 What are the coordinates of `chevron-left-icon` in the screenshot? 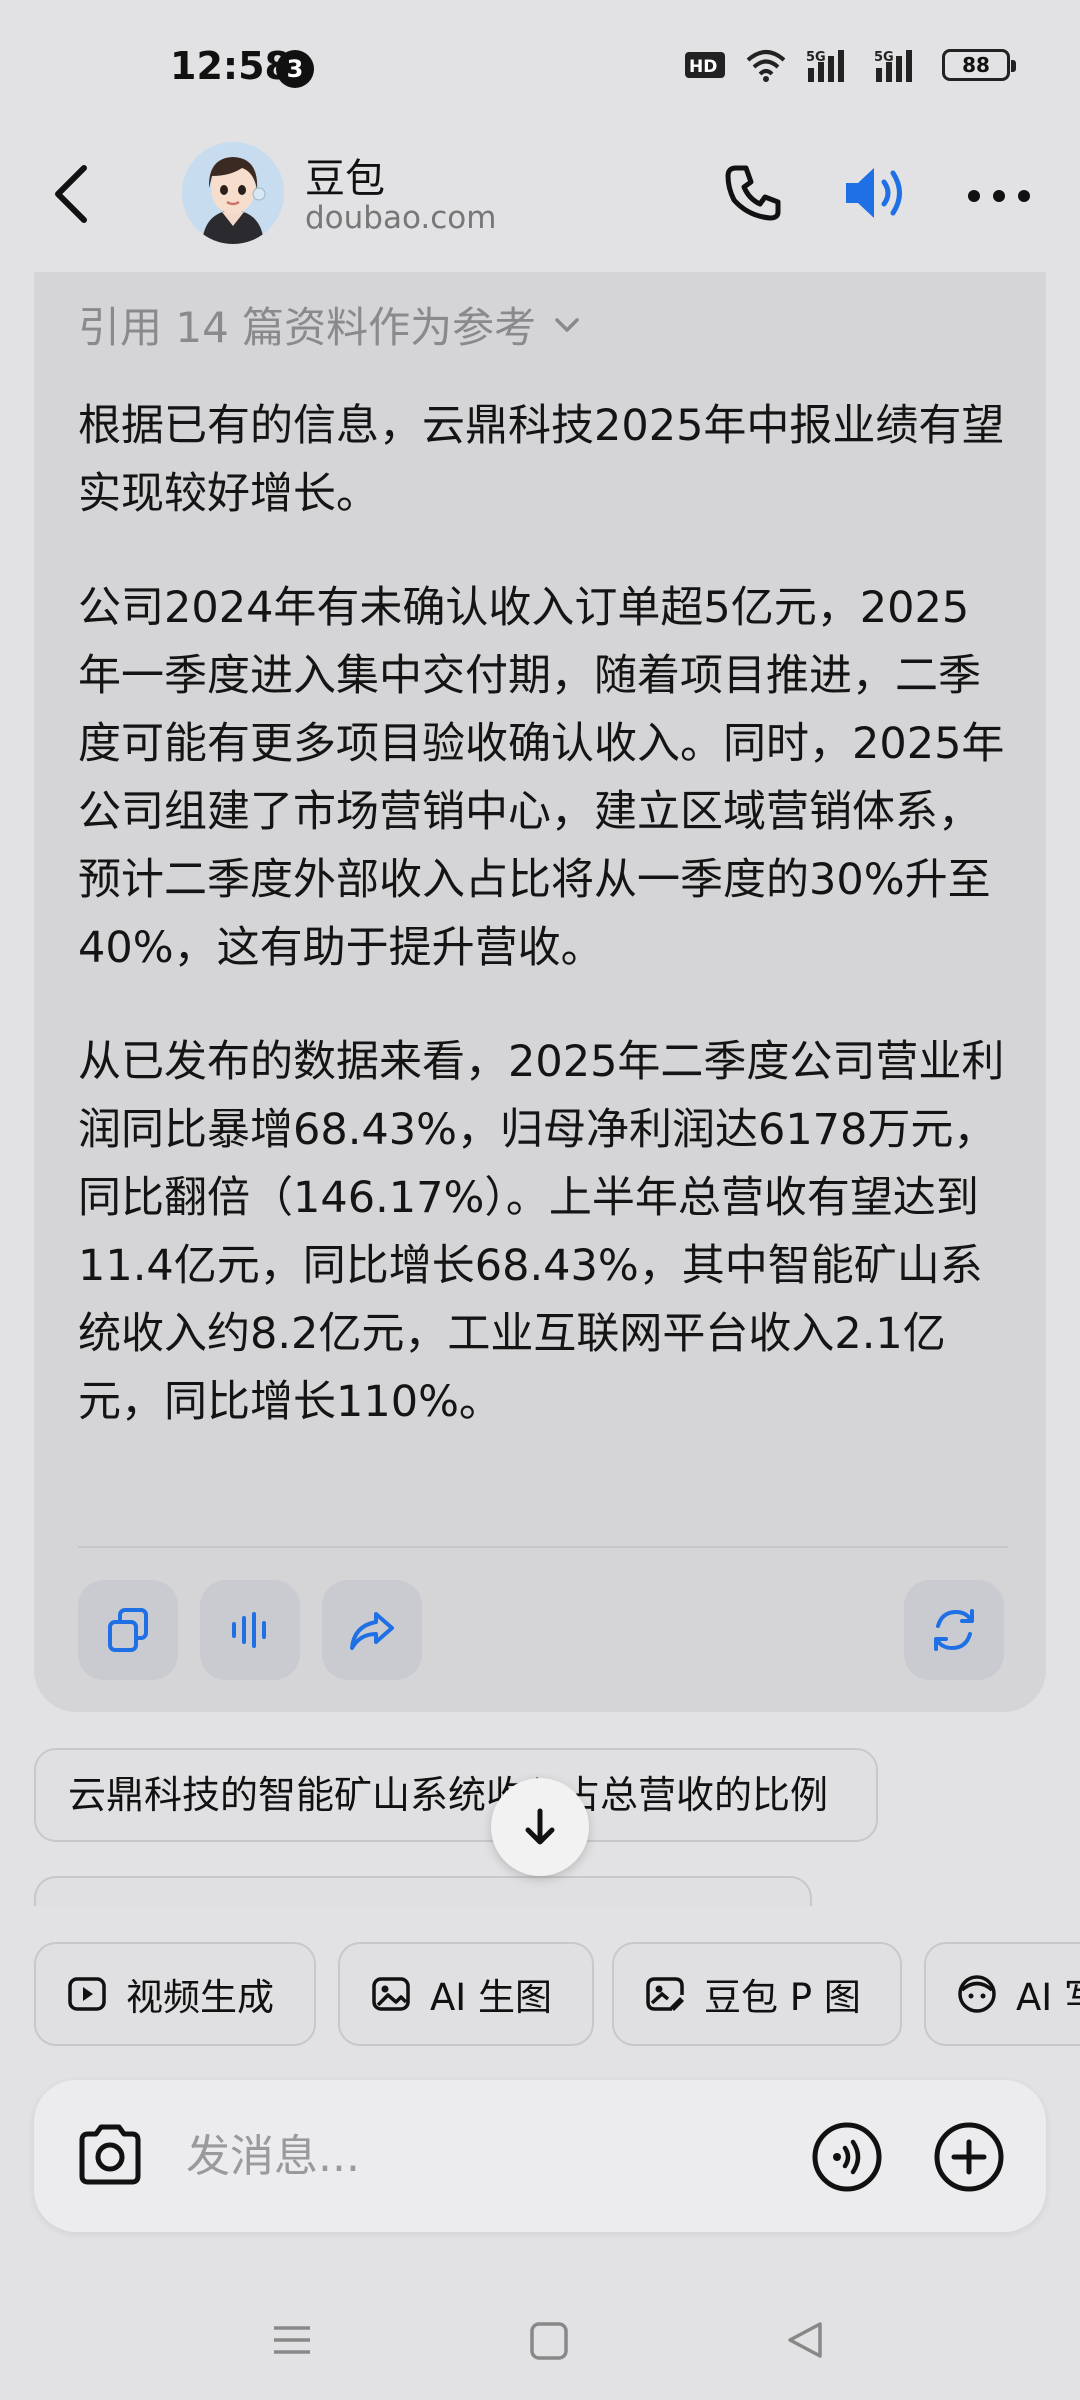 It's located at (71, 194).